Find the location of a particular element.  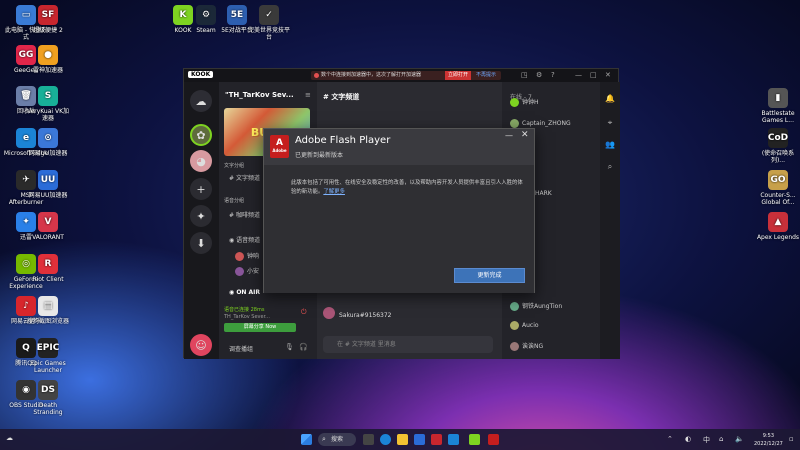

edge-icon is located at coordinates (385, 439).